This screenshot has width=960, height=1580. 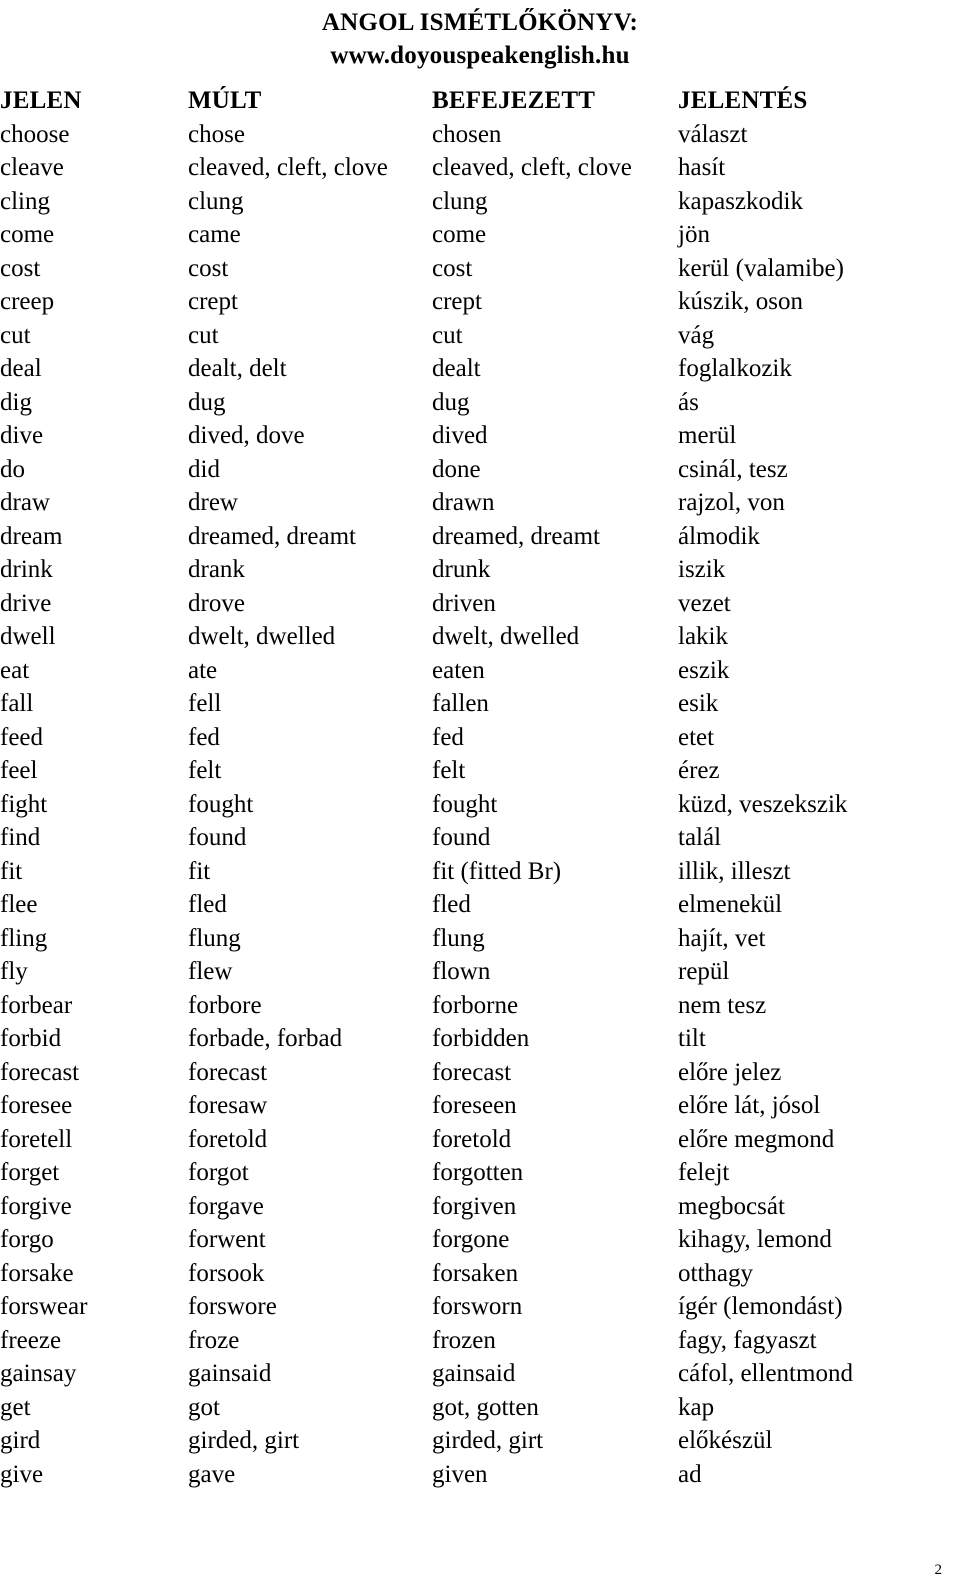 What do you see at coordinates (480, 939) in the screenshot?
I see `table-row: fling flung flung hajít, vet` at bounding box center [480, 939].